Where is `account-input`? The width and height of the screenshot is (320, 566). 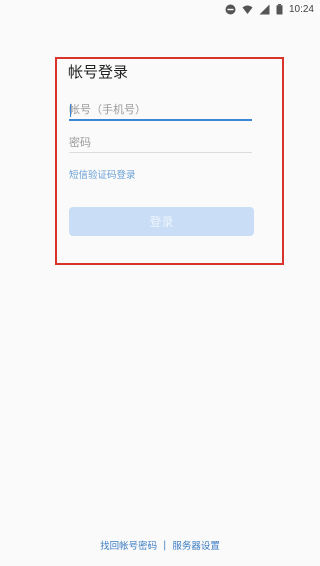
account-input is located at coordinates (160, 111).